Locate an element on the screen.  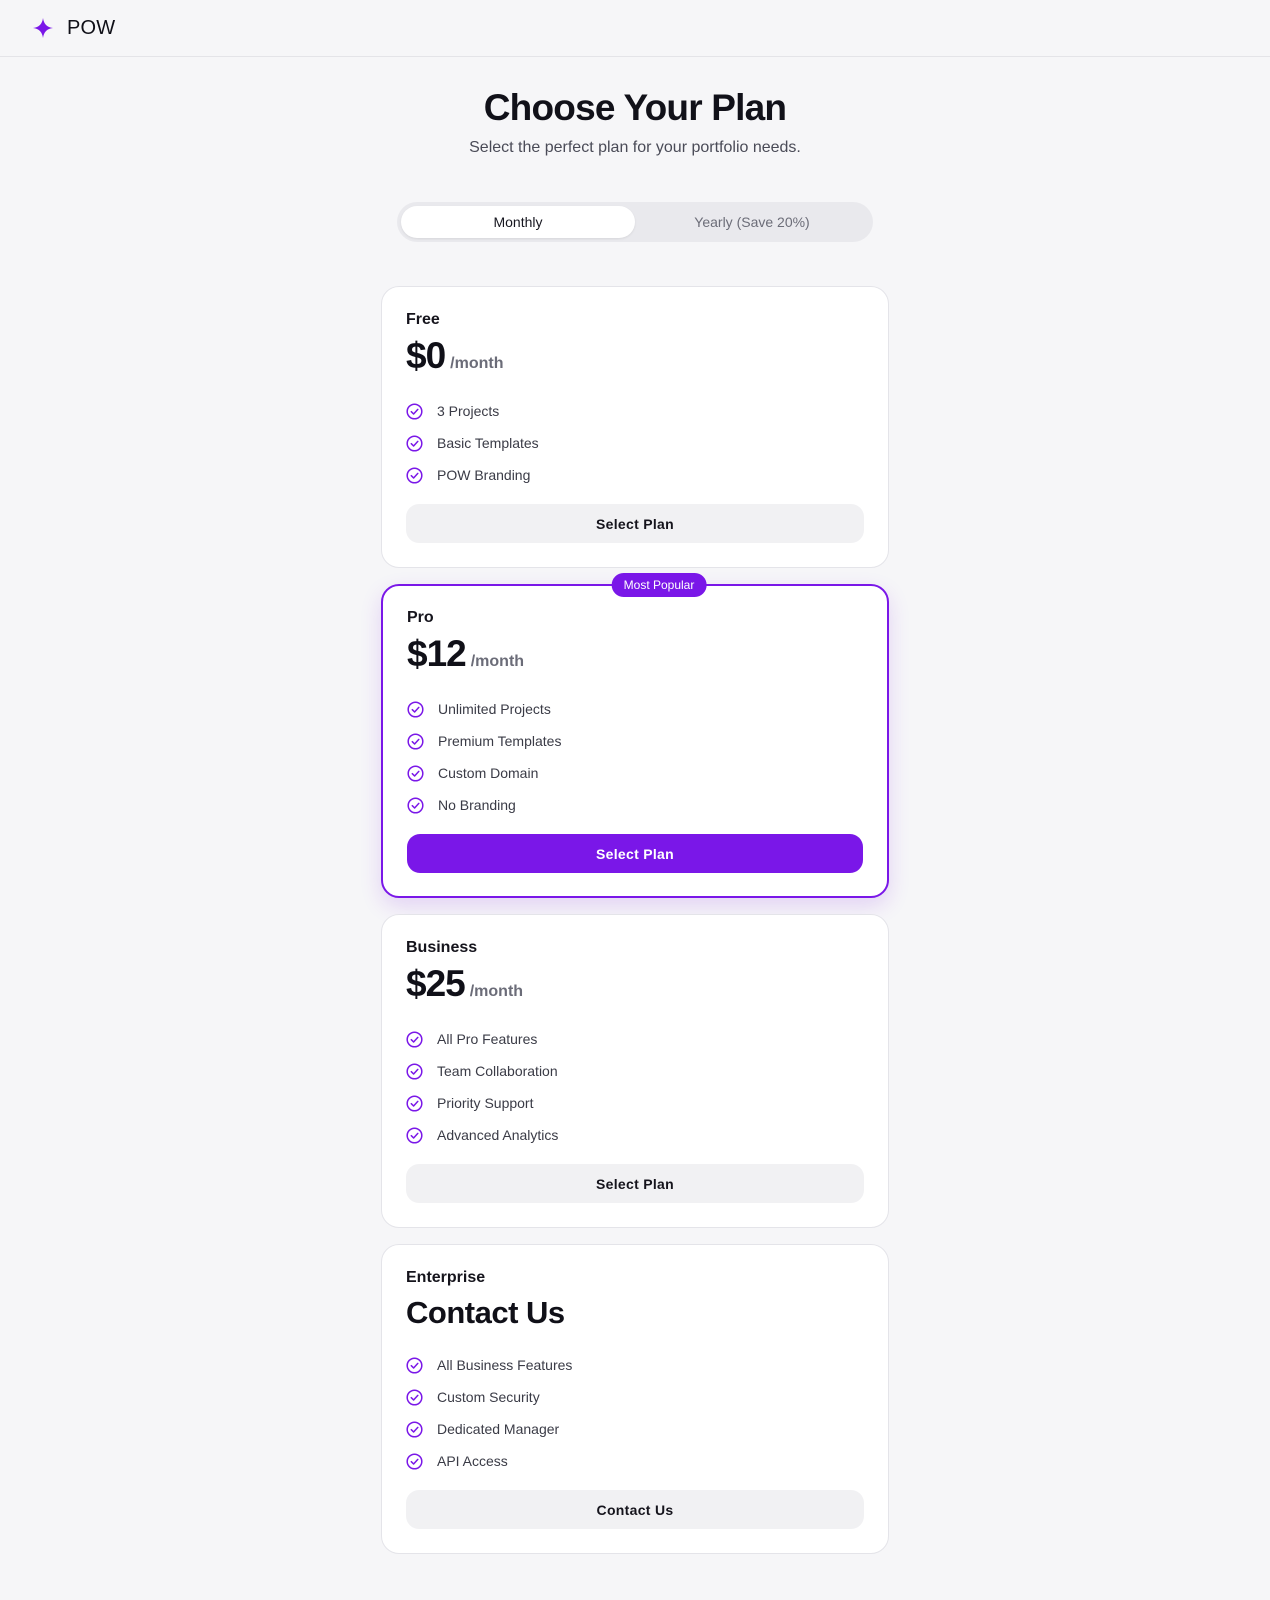
feature-item: Advanced Analytics is located at coordinates (635, 1135).